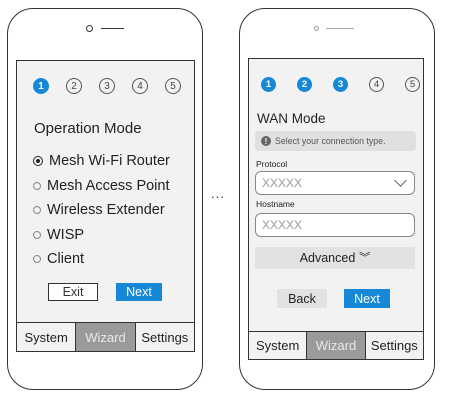 The height and width of the screenshot is (397, 461). What do you see at coordinates (282, 183) in the screenshot?
I see `protocol-value: XXXXX` at bounding box center [282, 183].